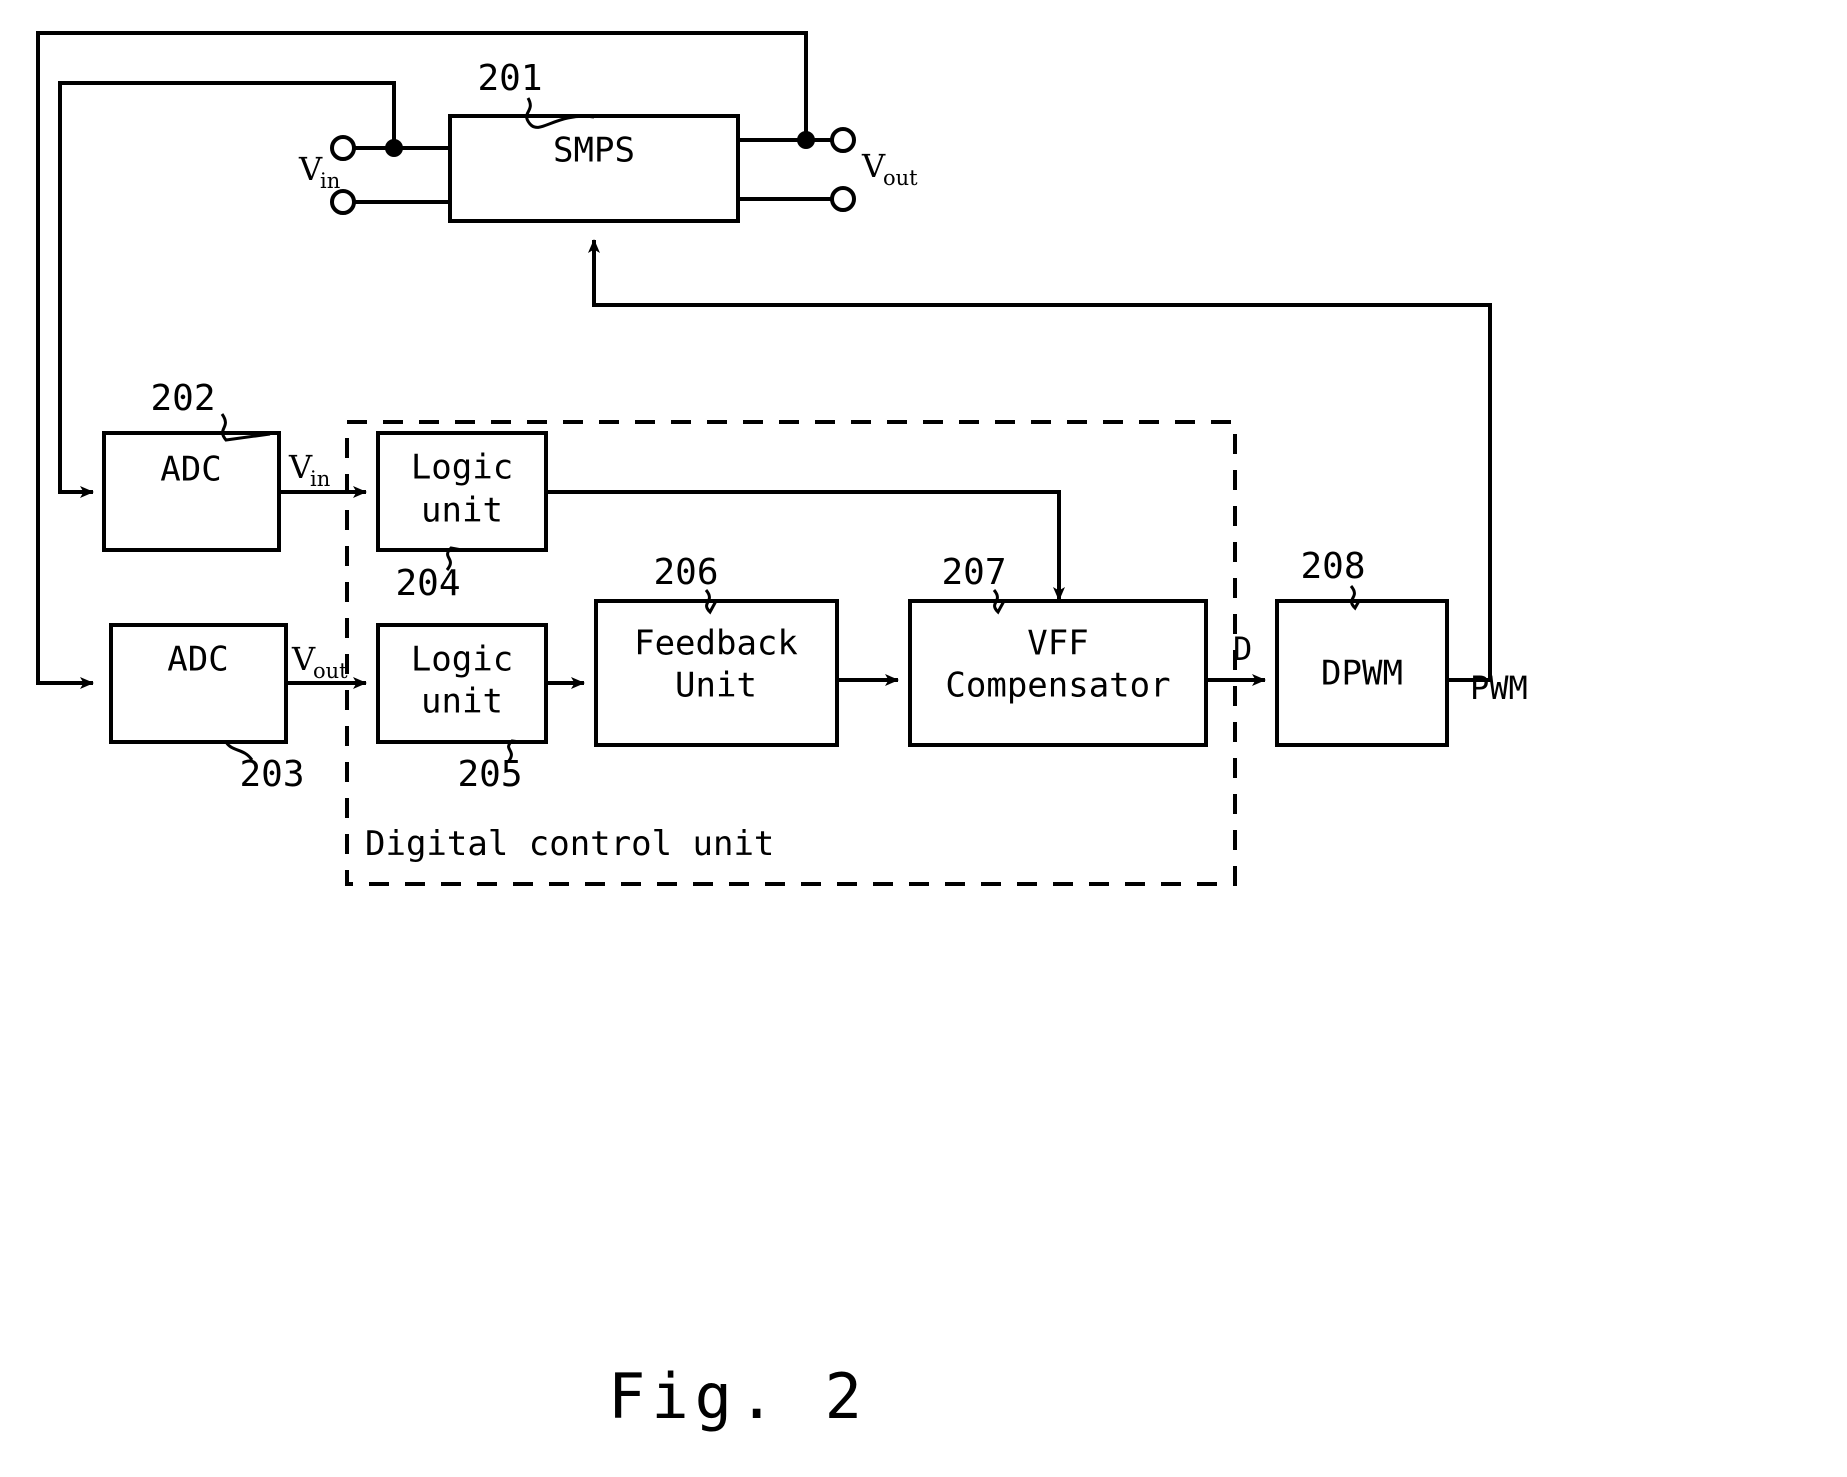 The height and width of the screenshot is (1477, 1847). I want to click on block-adc-vout: ADC, so click(198, 683).